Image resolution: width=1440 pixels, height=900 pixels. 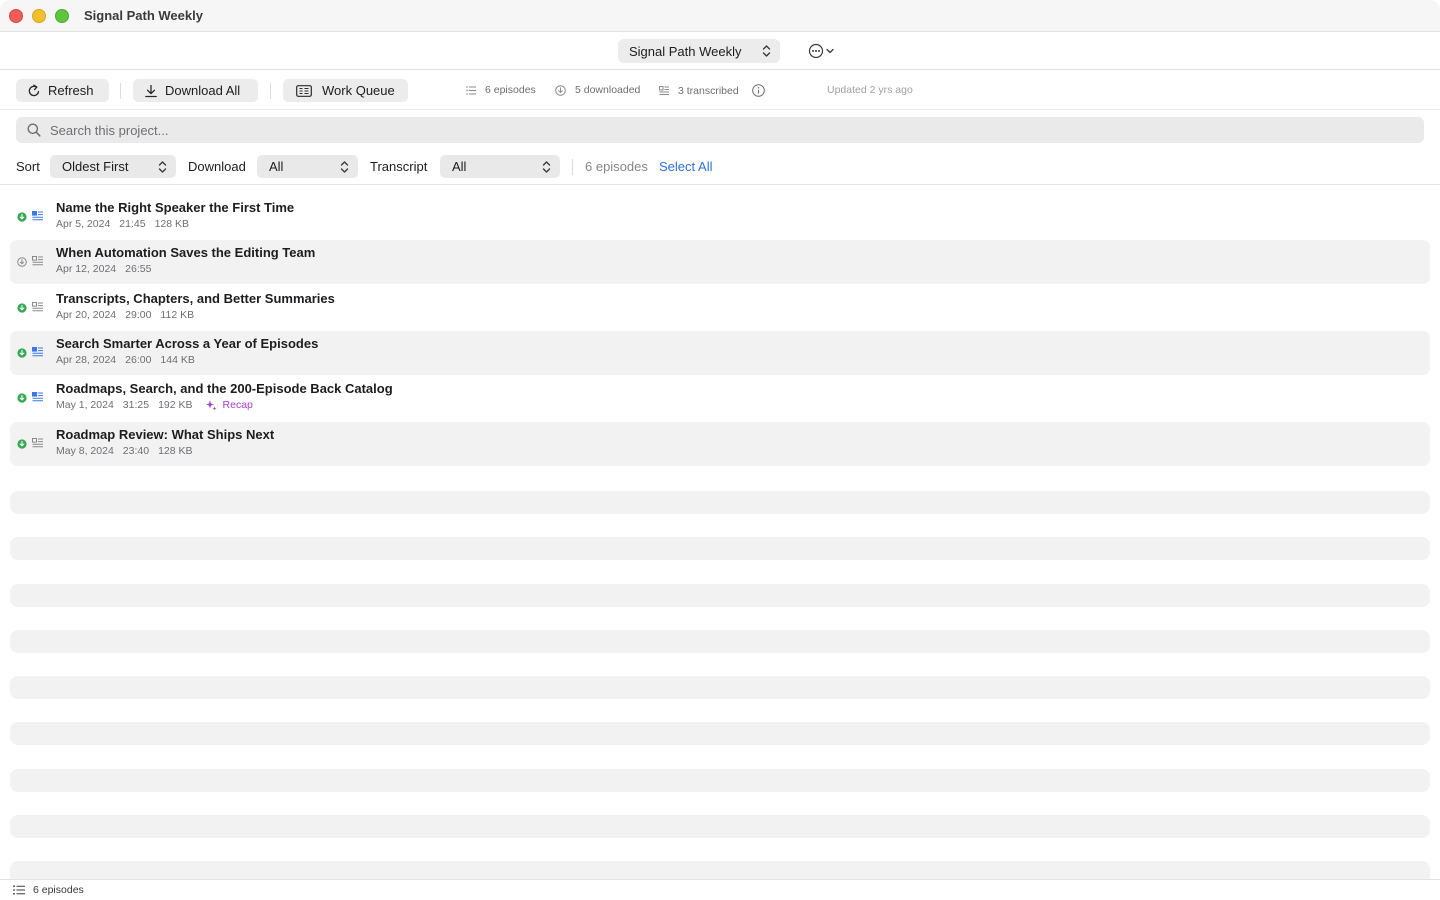 I want to click on episode-duration: 21:45, so click(x=132, y=224).